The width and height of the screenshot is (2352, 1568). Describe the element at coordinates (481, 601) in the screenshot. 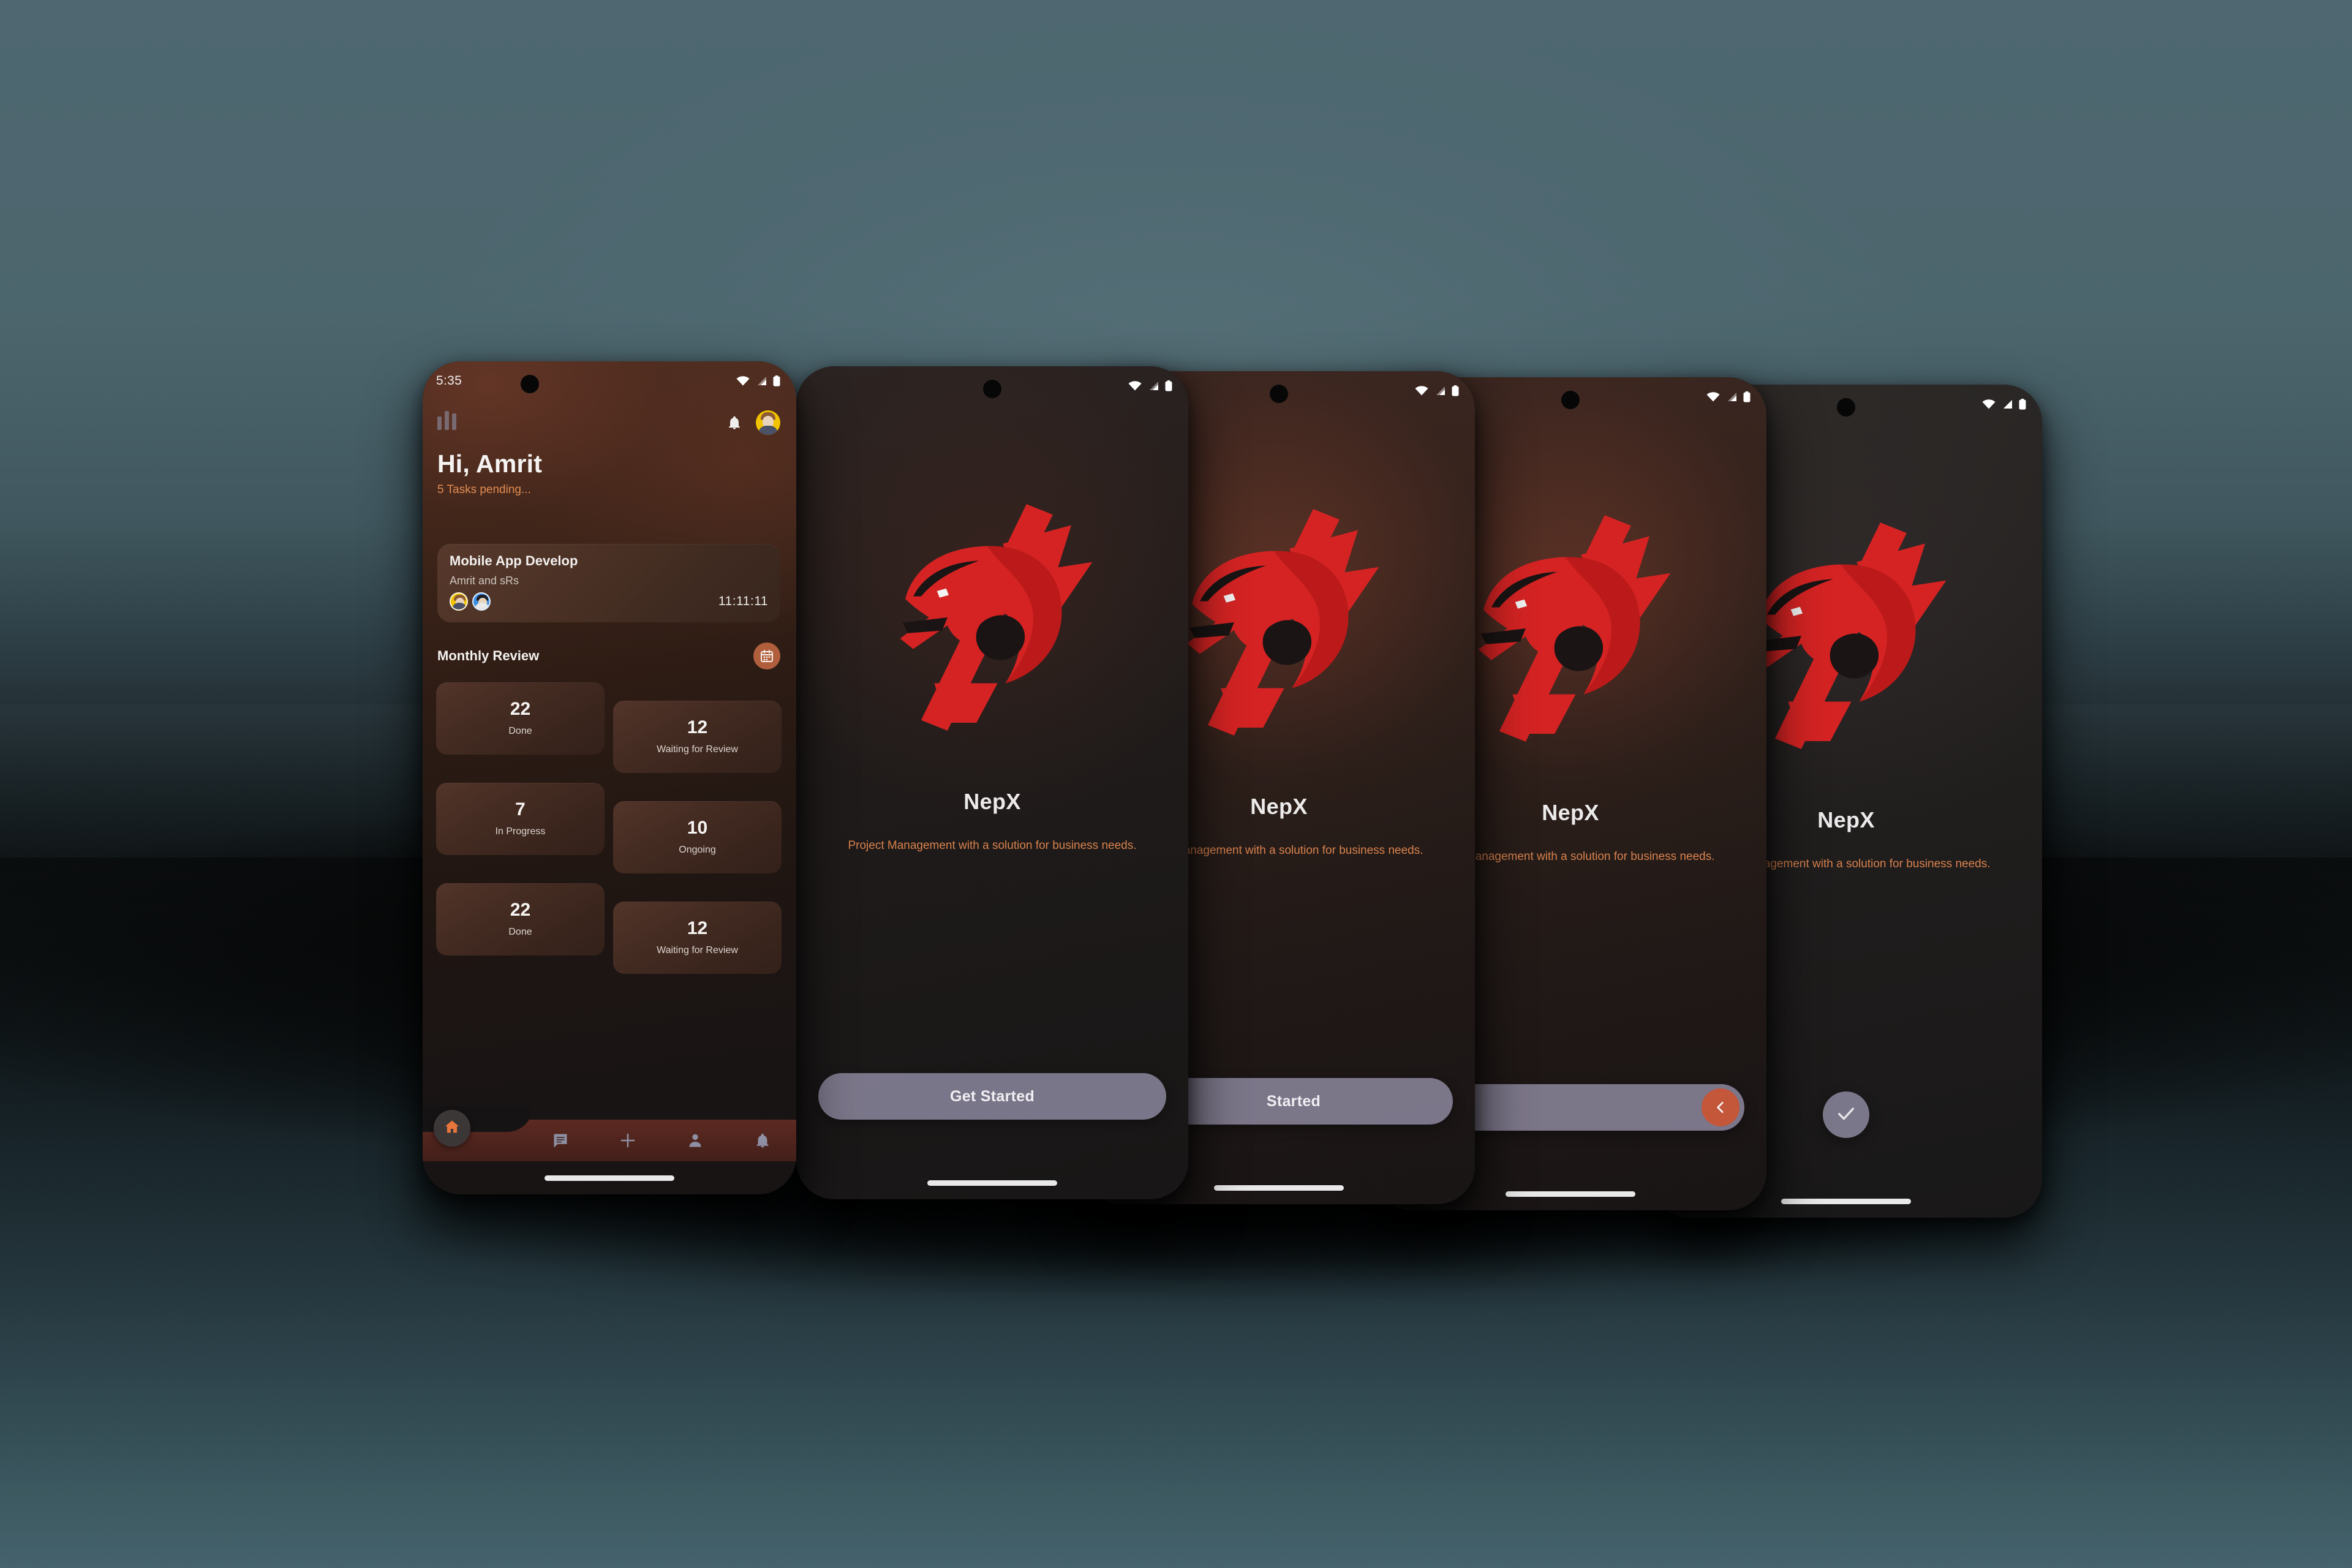

I see `user-avatar-srs` at that location.